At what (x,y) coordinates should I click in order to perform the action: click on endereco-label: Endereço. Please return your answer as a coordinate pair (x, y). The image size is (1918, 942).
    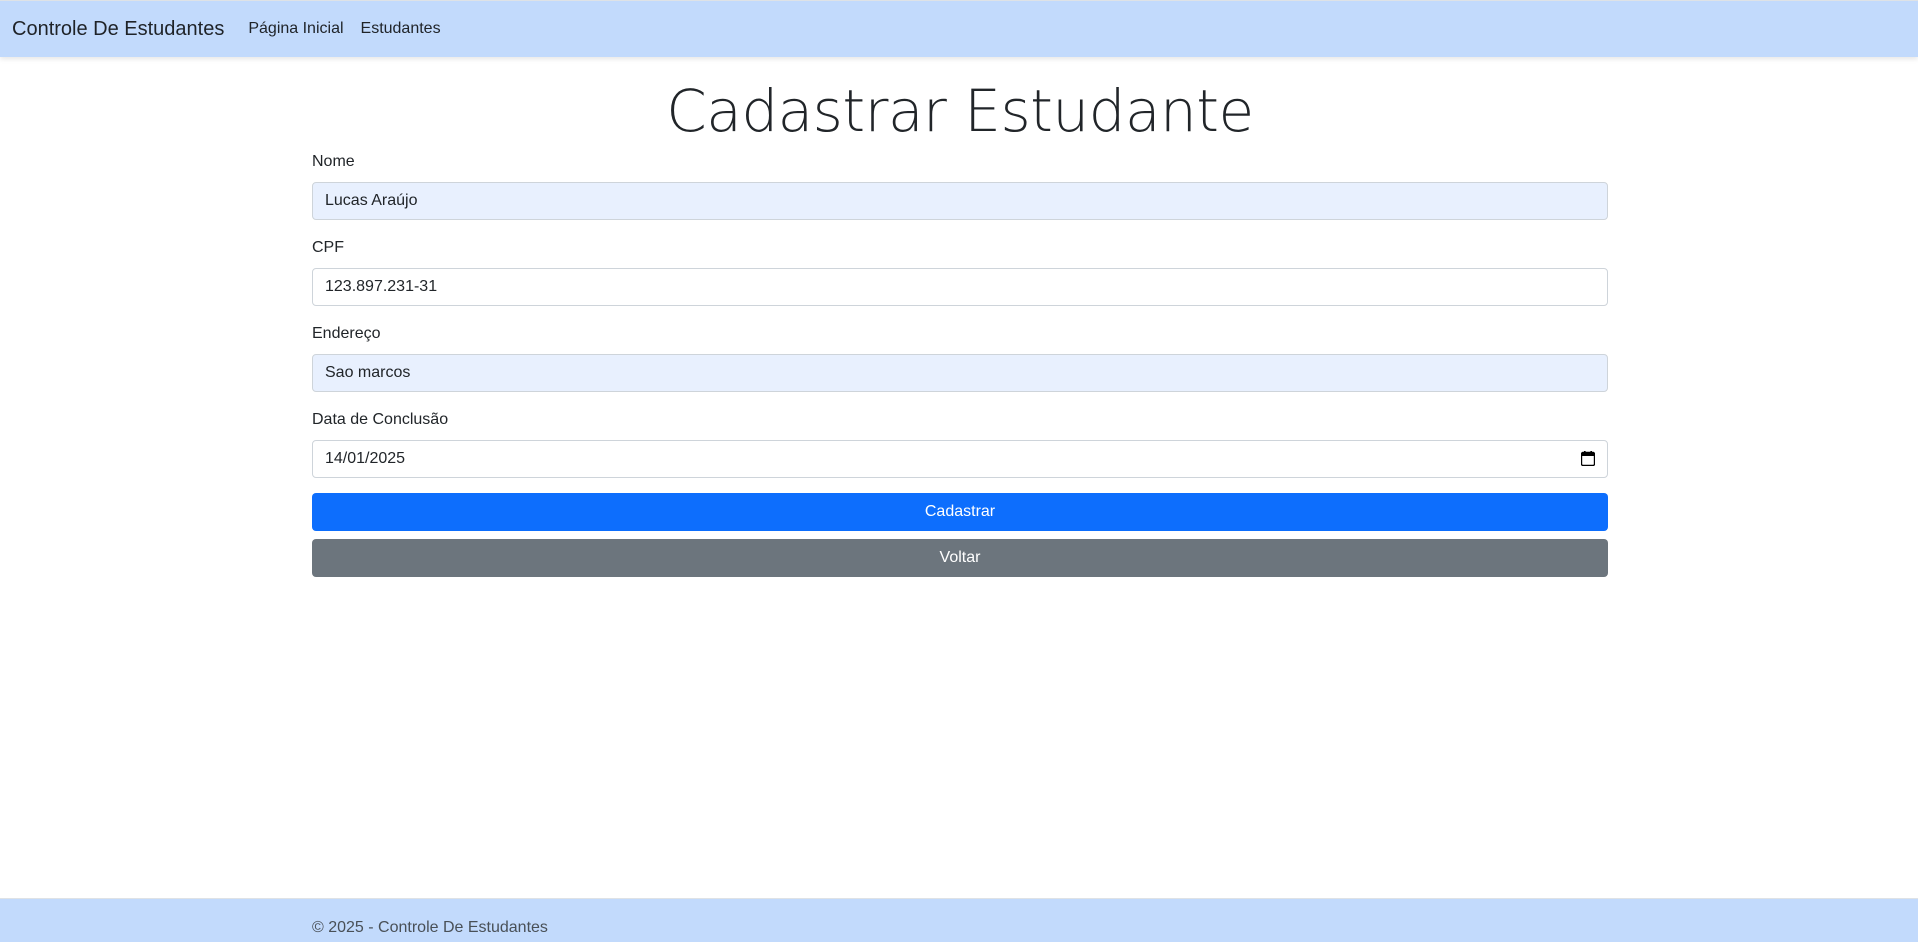
    Looking at the image, I should click on (346, 333).